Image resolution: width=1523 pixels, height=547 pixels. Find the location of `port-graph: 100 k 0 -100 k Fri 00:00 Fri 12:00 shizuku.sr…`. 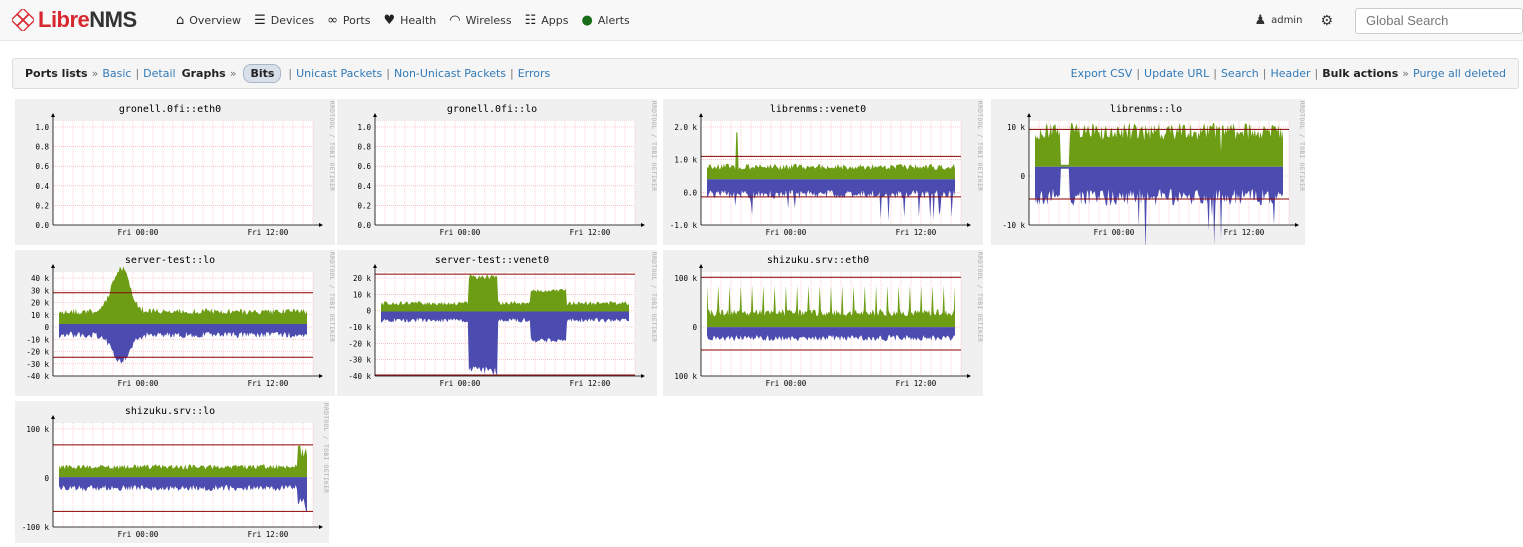

port-graph: 100 k 0 -100 k Fri 00:00 Fri 12:00 shizuku.sr… is located at coordinates (172, 472).